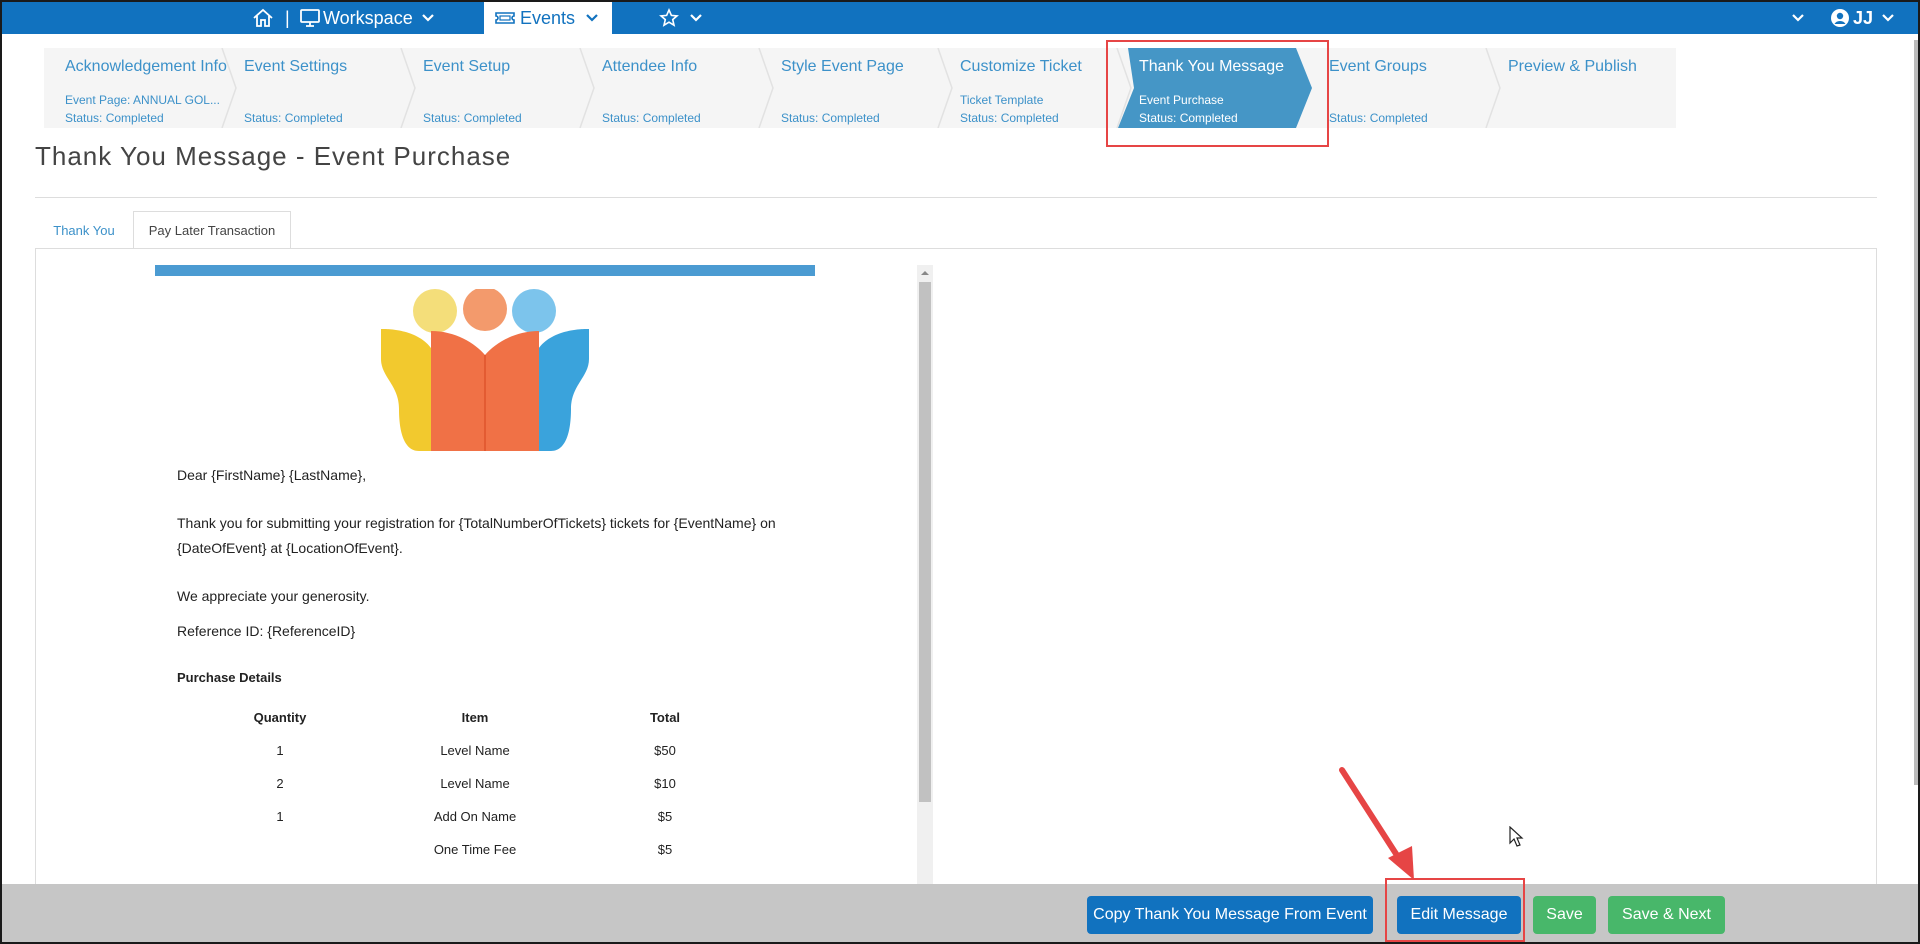 Image resolution: width=1920 pixels, height=944 pixels. What do you see at coordinates (1002, 100) in the screenshot?
I see `step-subtitle: Ticket Template` at bounding box center [1002, 100].